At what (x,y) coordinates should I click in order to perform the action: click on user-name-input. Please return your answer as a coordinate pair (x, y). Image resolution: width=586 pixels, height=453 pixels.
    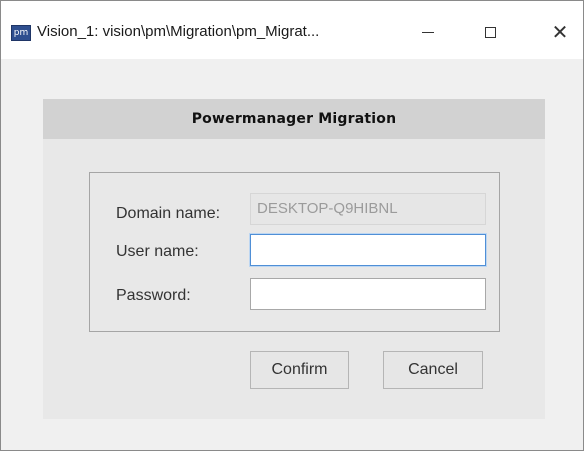
    Looking at the image, I should click on (368, 250).